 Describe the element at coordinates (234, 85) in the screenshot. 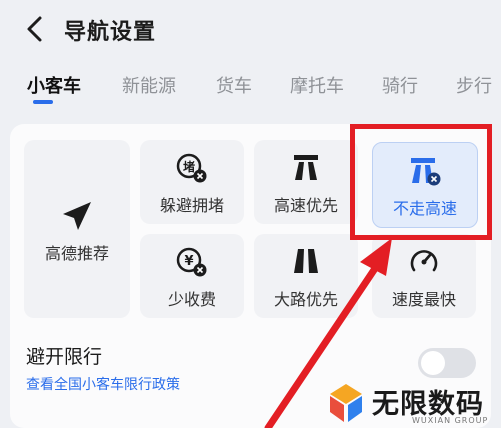

I see `tab-truck: 货车` at that location.